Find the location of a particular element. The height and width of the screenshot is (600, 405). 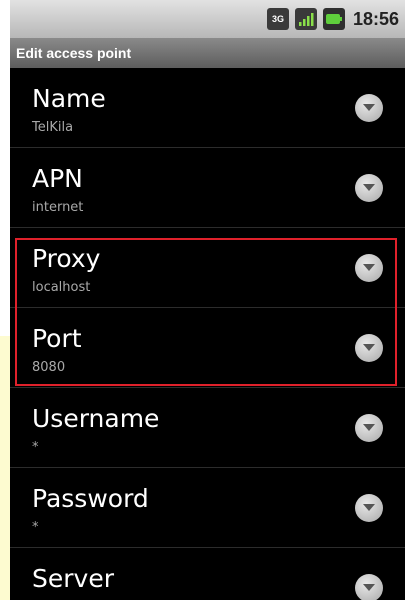

row-label: Password is located at coordinates (90, 498).